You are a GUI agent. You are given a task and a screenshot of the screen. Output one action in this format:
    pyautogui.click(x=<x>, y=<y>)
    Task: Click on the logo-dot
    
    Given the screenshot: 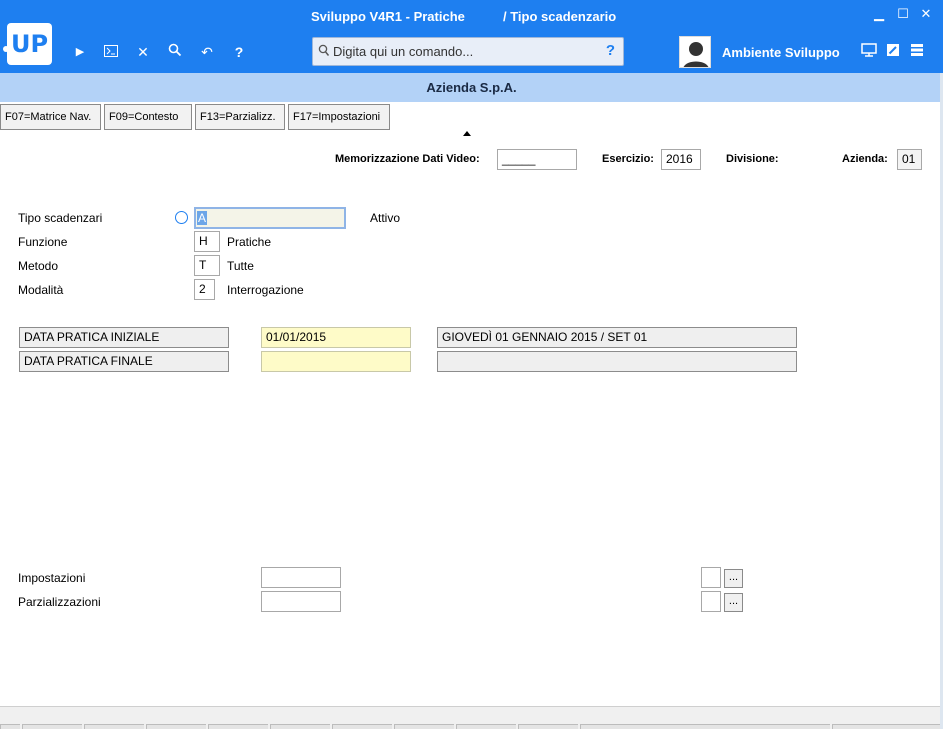 What is the action you would take?
    pyautogui.click(x=6, y=49)
    